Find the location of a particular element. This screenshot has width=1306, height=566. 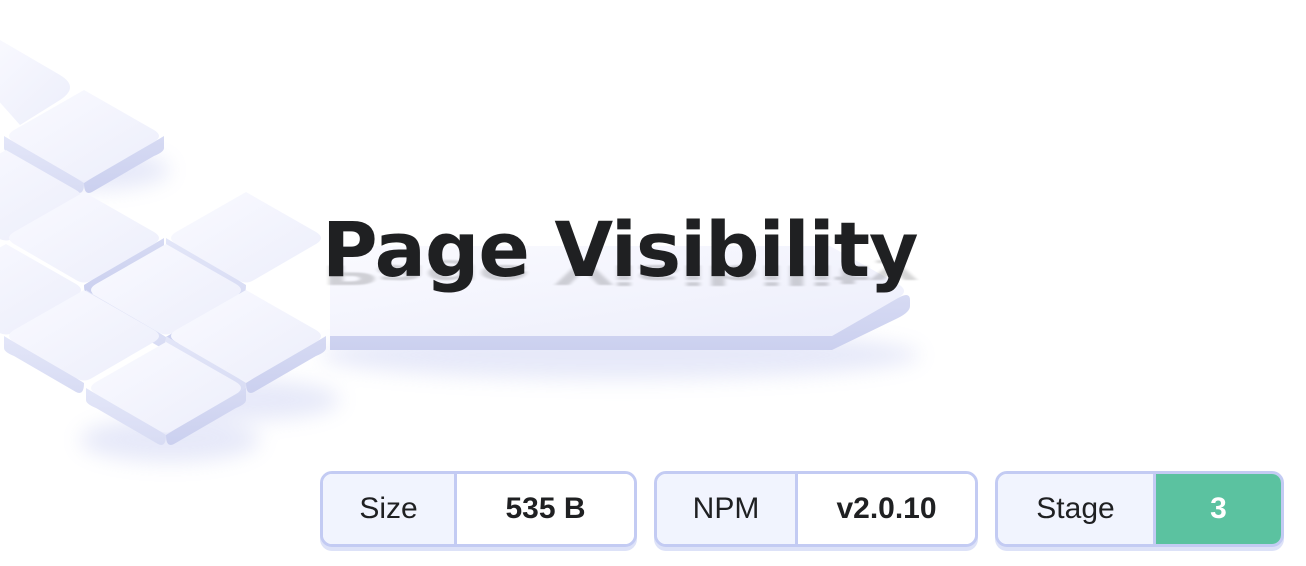

stage-badge-label: Stage is located at coordinates (1077, 509).